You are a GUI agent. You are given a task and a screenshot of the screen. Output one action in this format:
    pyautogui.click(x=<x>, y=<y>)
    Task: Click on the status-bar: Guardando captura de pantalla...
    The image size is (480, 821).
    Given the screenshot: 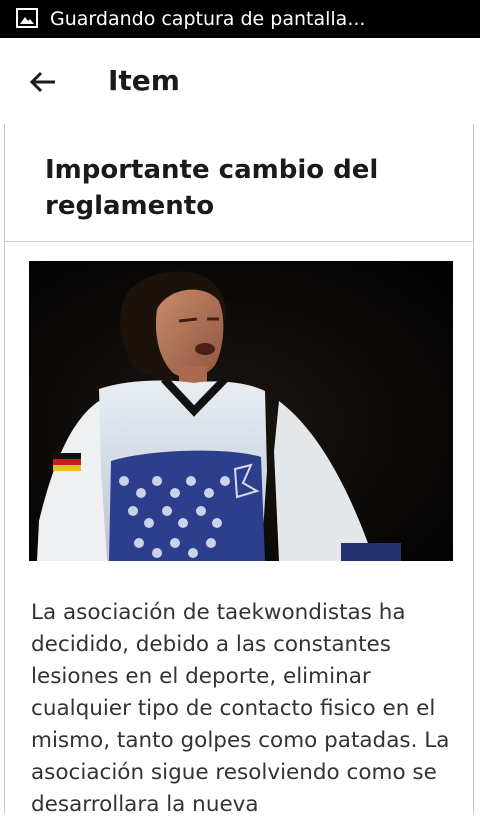 What is the action you would take?
    pyautogui.click(x=240, y=19)
    